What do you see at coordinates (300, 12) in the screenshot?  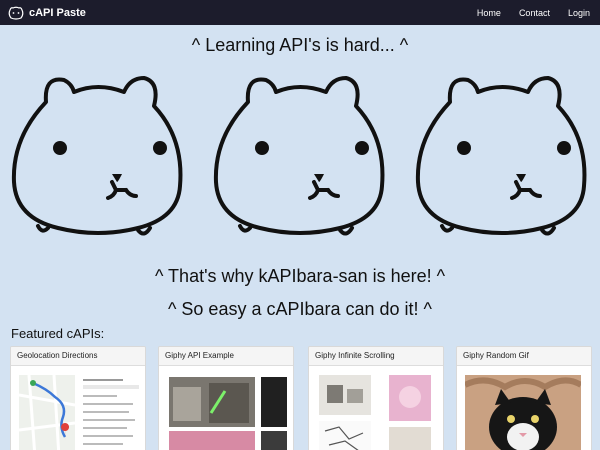 I see `top-navbar: cAPI Paste Home Contact Login` at bounding box center [300, 12].